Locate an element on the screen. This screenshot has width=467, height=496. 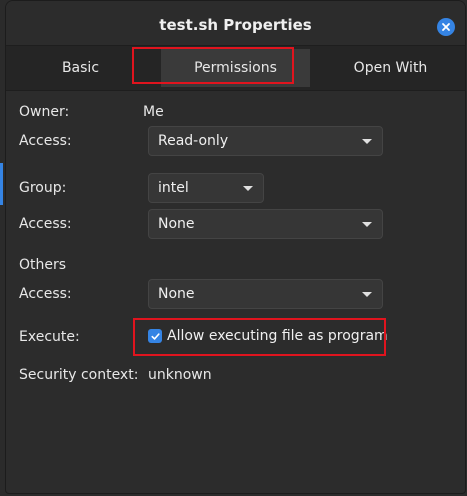
group-label: Group: is located at coordinates (43, 188).